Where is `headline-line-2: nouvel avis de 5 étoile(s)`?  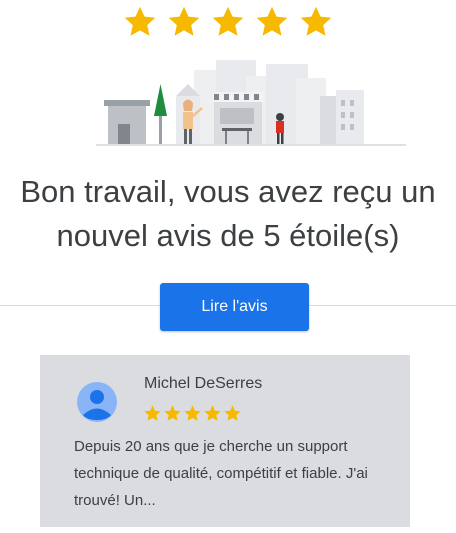
headline-line-2: nouvel avis de 5 étoile(s) is located at coordinates (228, 235).